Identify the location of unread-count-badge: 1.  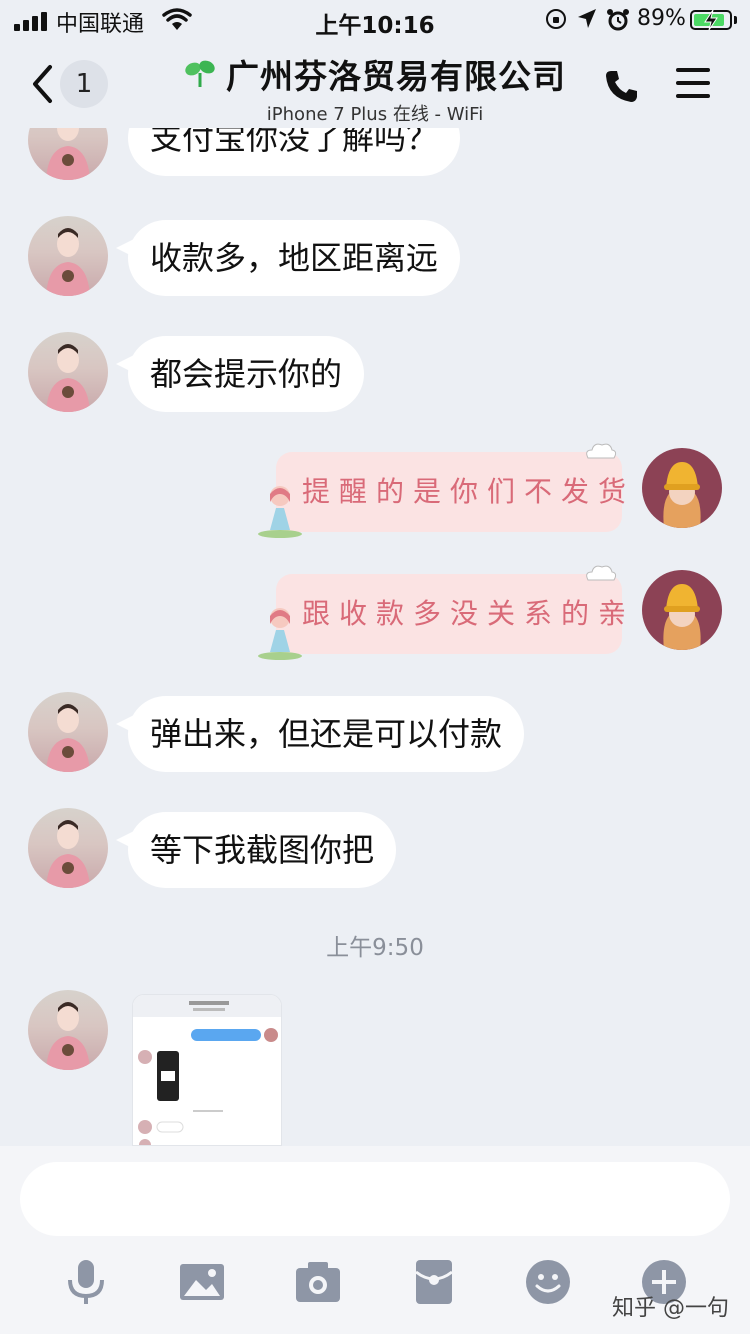
(84, 84).